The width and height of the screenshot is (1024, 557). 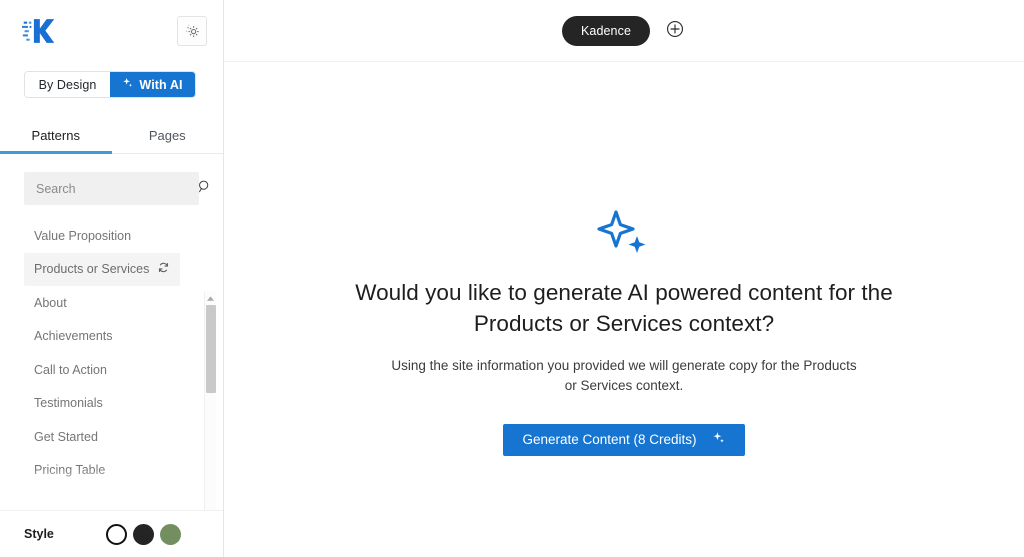 I want to click on site-name-label: Kadence, so click(x=606, y=30).